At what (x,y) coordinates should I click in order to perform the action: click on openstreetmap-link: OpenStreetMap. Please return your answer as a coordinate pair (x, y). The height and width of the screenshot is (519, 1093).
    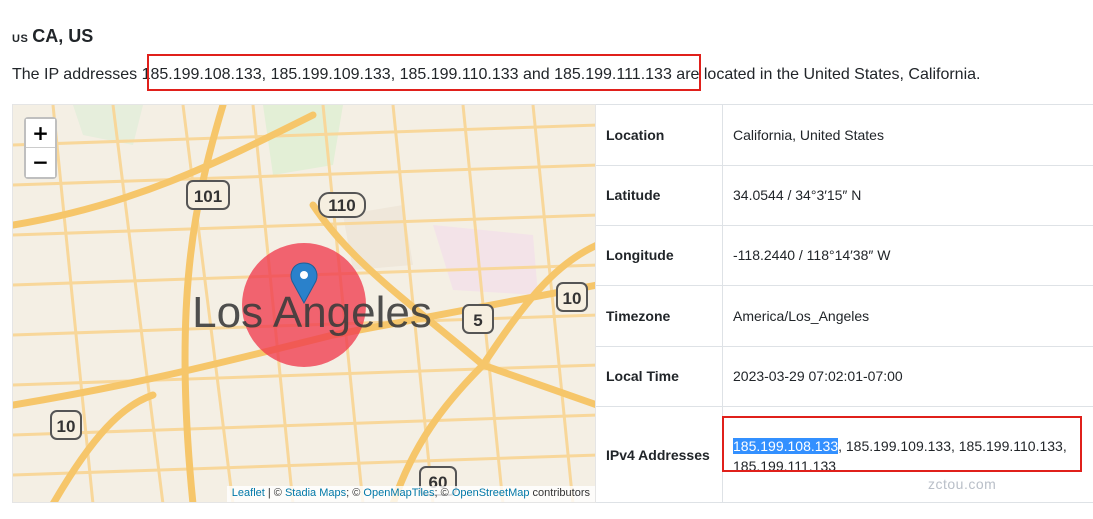
    Looking at the image, I should click on (491, 493).